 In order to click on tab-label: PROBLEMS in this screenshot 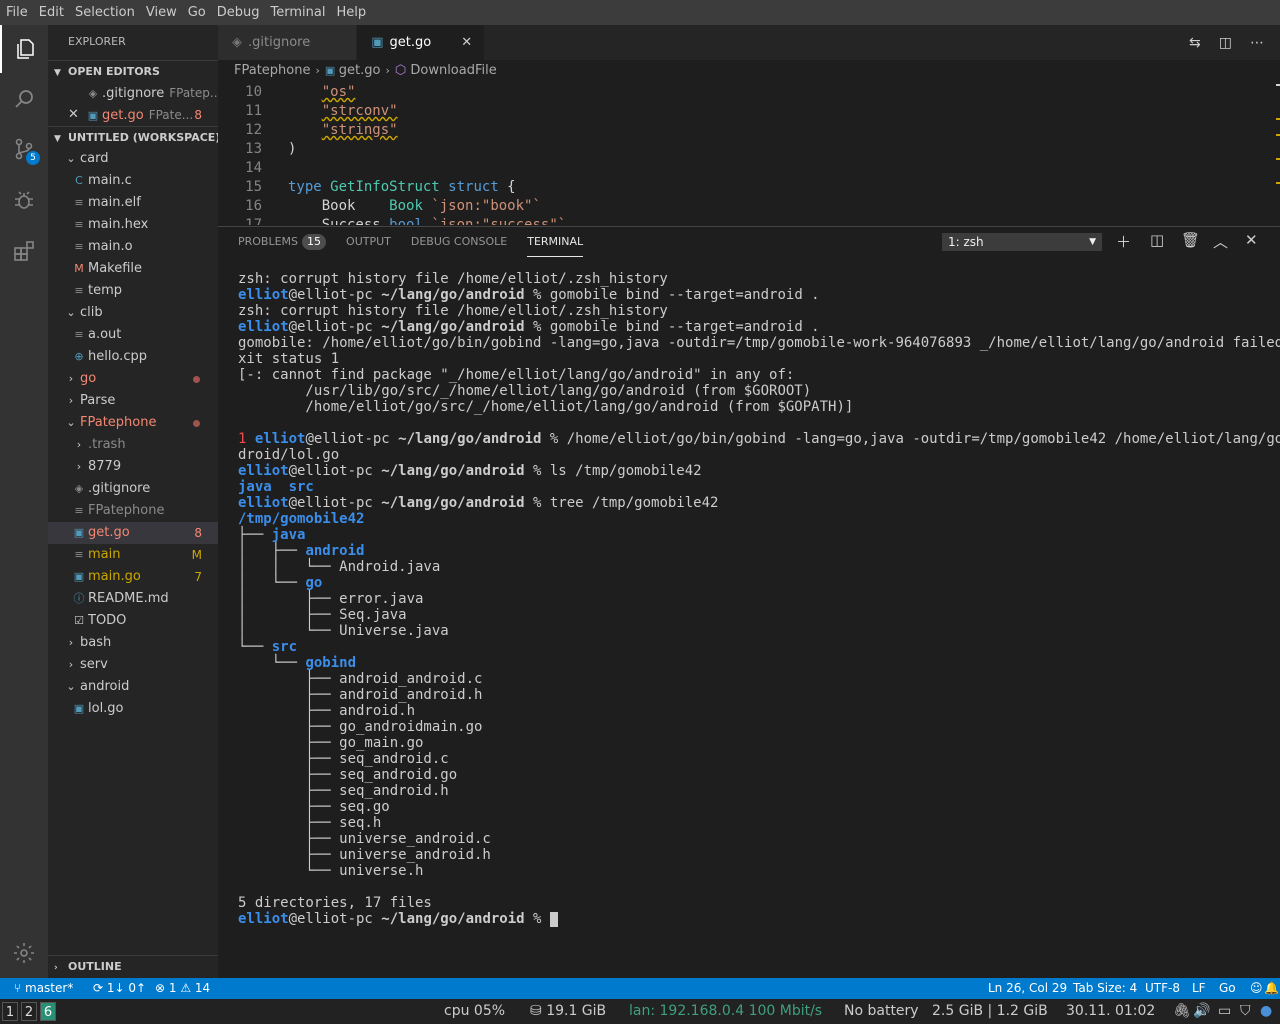, I will do `click(268, 241)`.